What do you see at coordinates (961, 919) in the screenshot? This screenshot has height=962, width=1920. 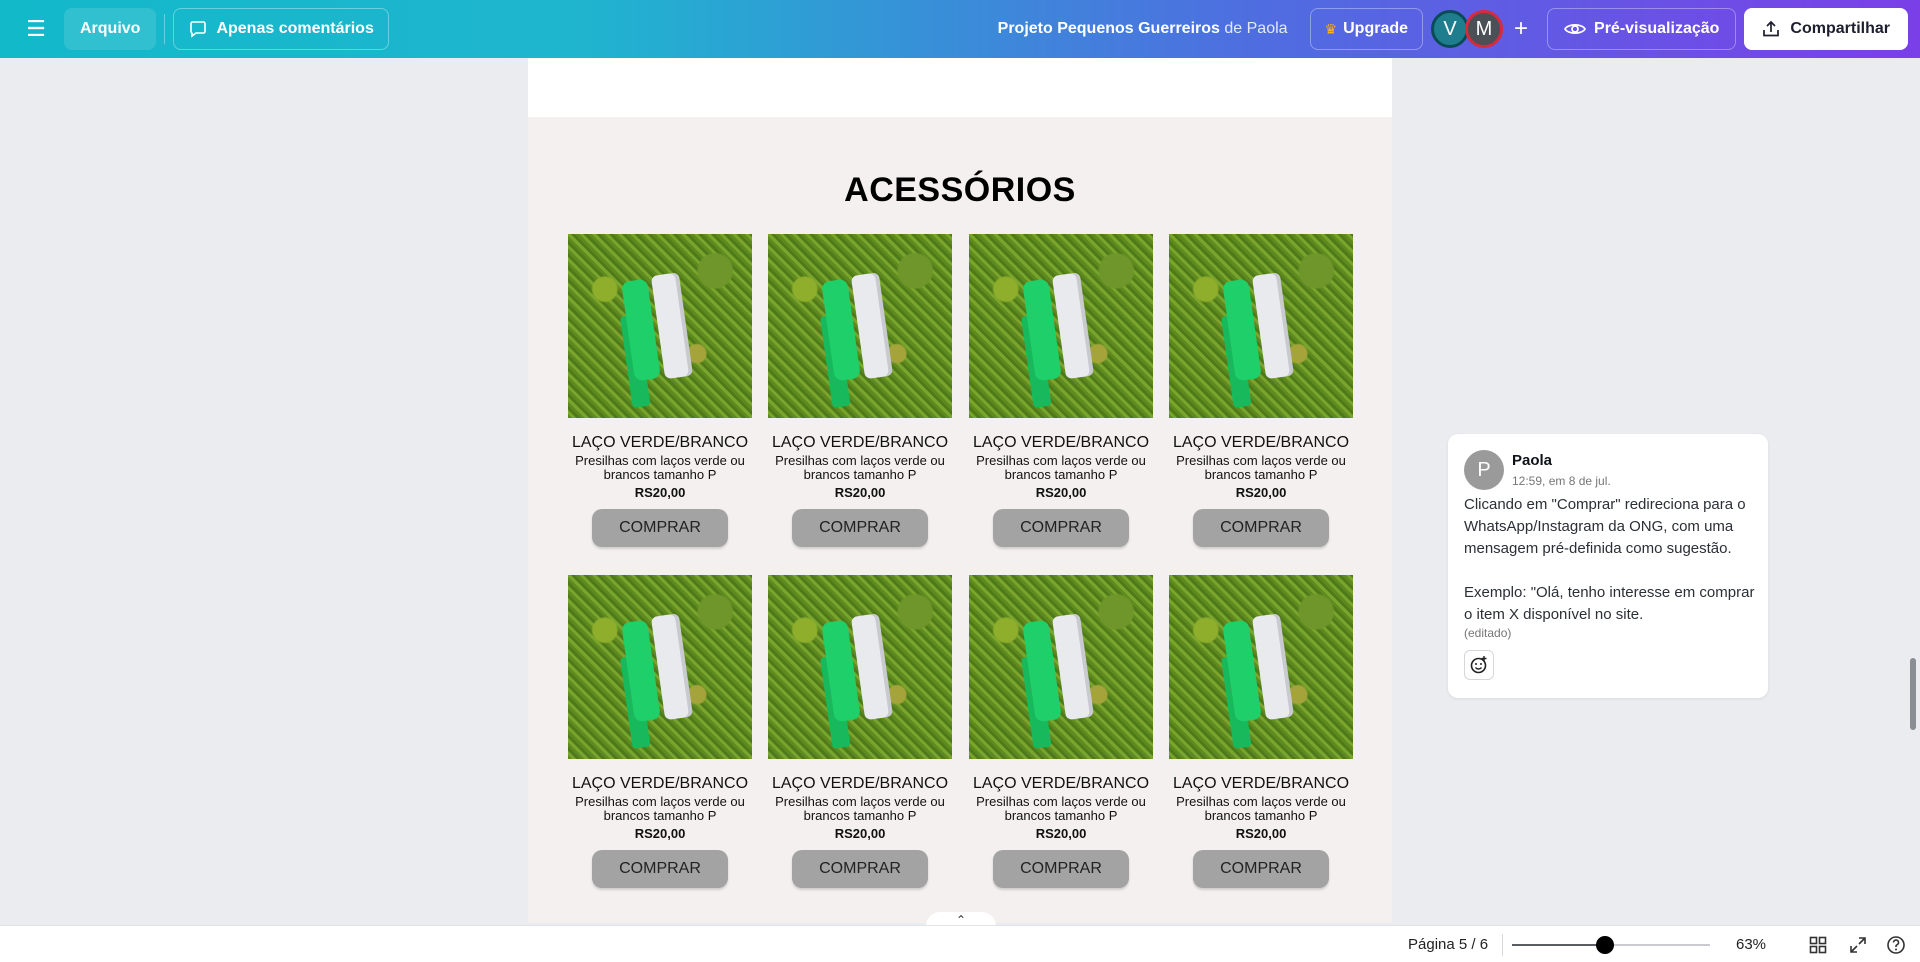 I see `collapse-pages-button: ⌃` at bounding box center [961, 919].